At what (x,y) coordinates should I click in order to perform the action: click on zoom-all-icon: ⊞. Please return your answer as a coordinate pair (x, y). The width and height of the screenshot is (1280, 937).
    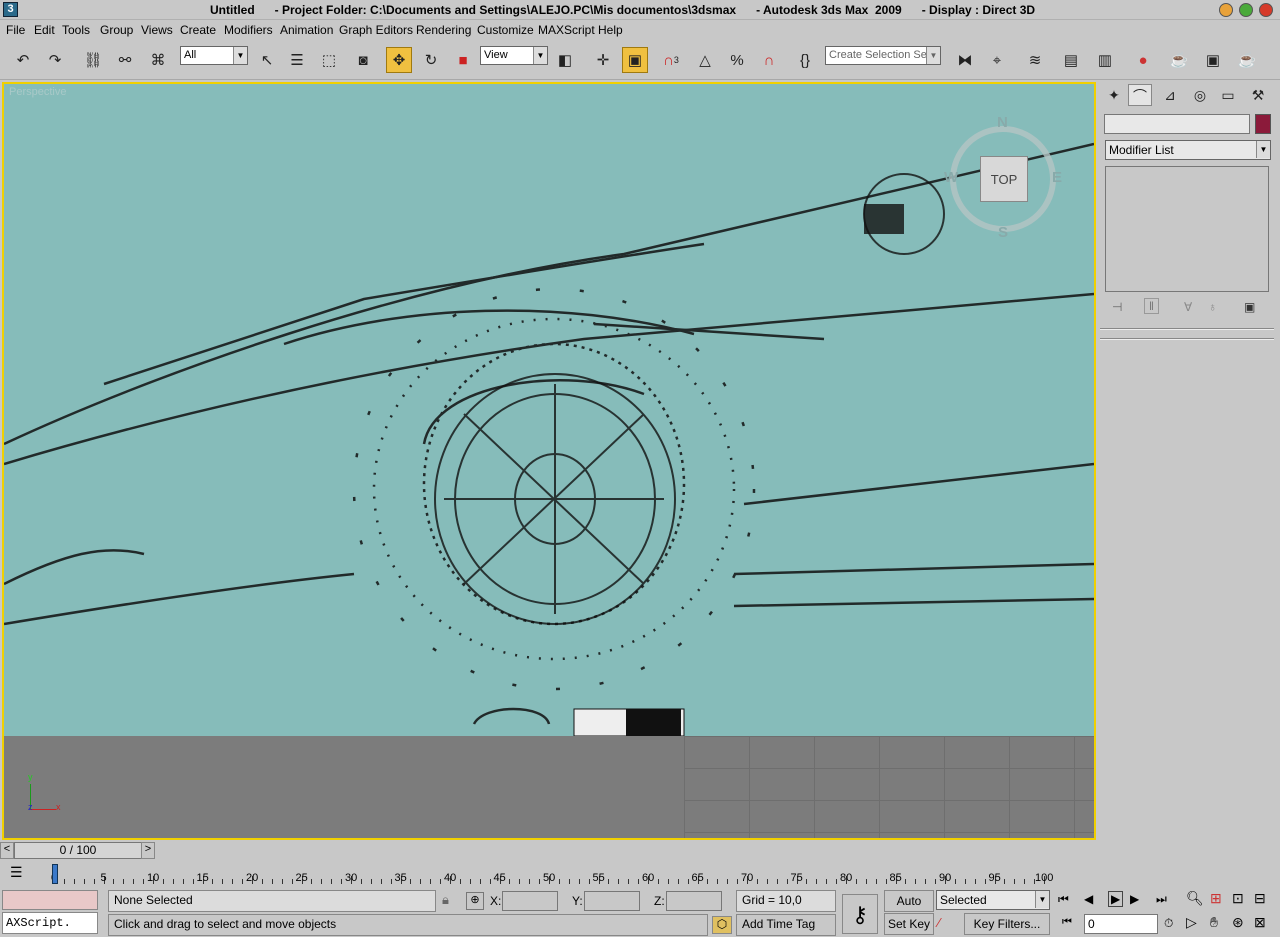
    Looking at the image, I should click on (1216, 898).